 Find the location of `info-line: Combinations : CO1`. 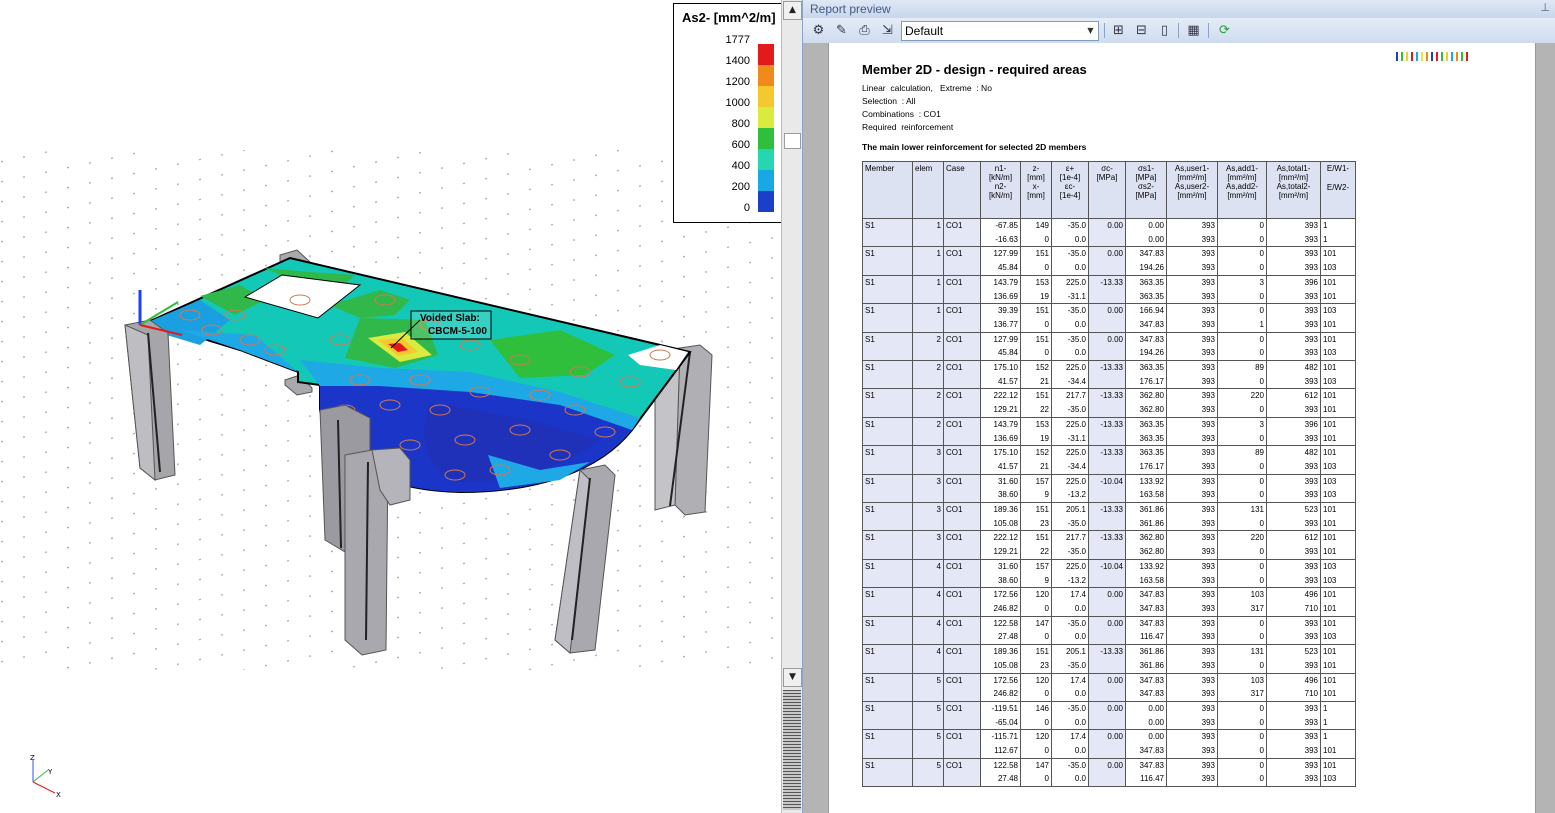

info-line: Combinations : CO1 is located at coordinates (901, 114).